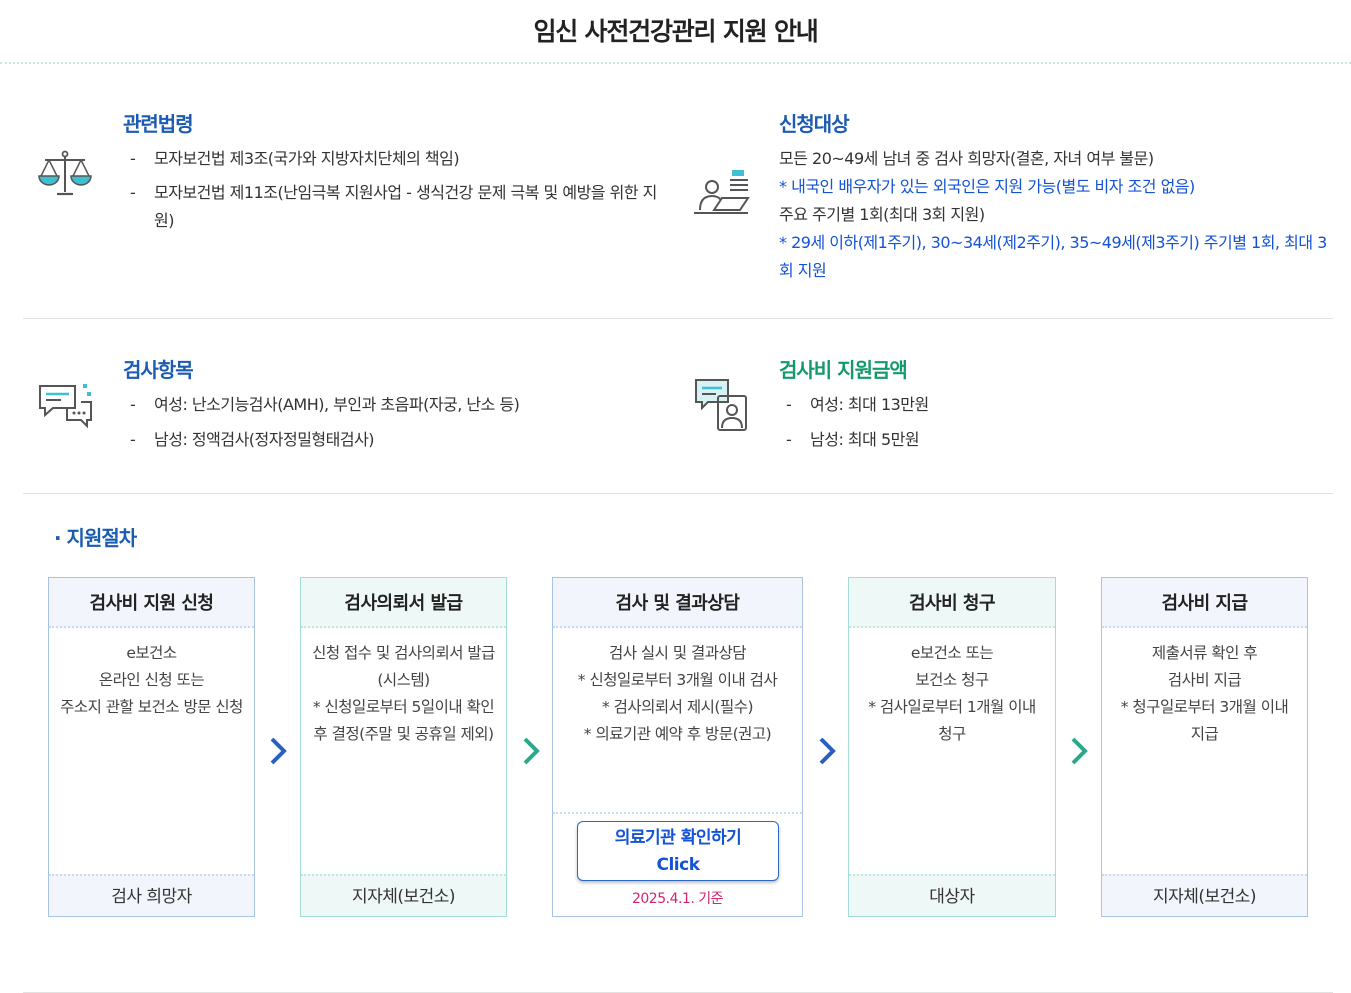  I want to click on step-title: 검사비 지원 신청, so click(151, 603).